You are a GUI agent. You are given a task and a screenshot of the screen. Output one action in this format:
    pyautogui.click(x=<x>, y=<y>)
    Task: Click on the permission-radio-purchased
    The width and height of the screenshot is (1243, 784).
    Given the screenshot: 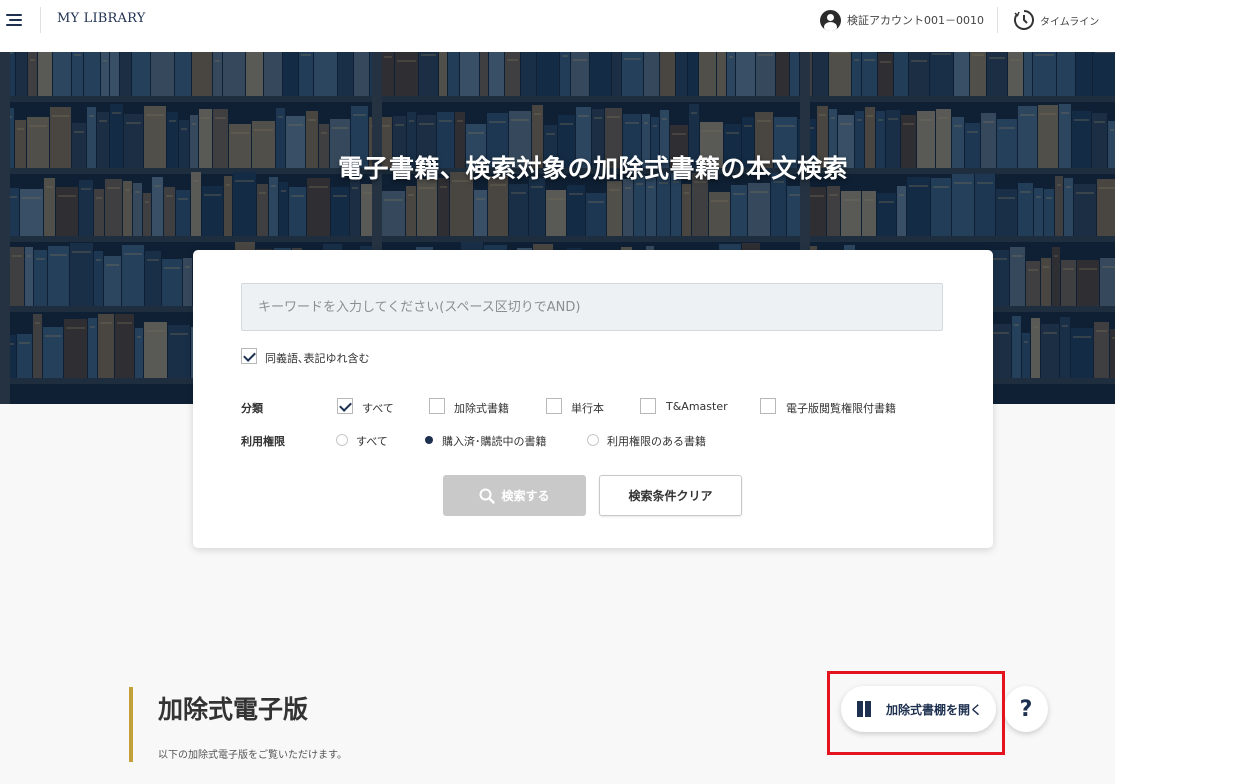 What is the action you would take?
    pyautogui.click(x=429, y=440)
    